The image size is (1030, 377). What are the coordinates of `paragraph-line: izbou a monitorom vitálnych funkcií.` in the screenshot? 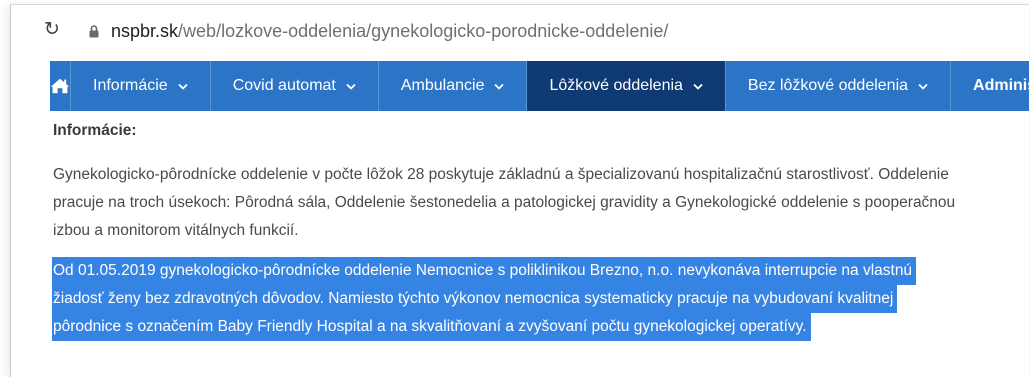 It's located at (176, 230).